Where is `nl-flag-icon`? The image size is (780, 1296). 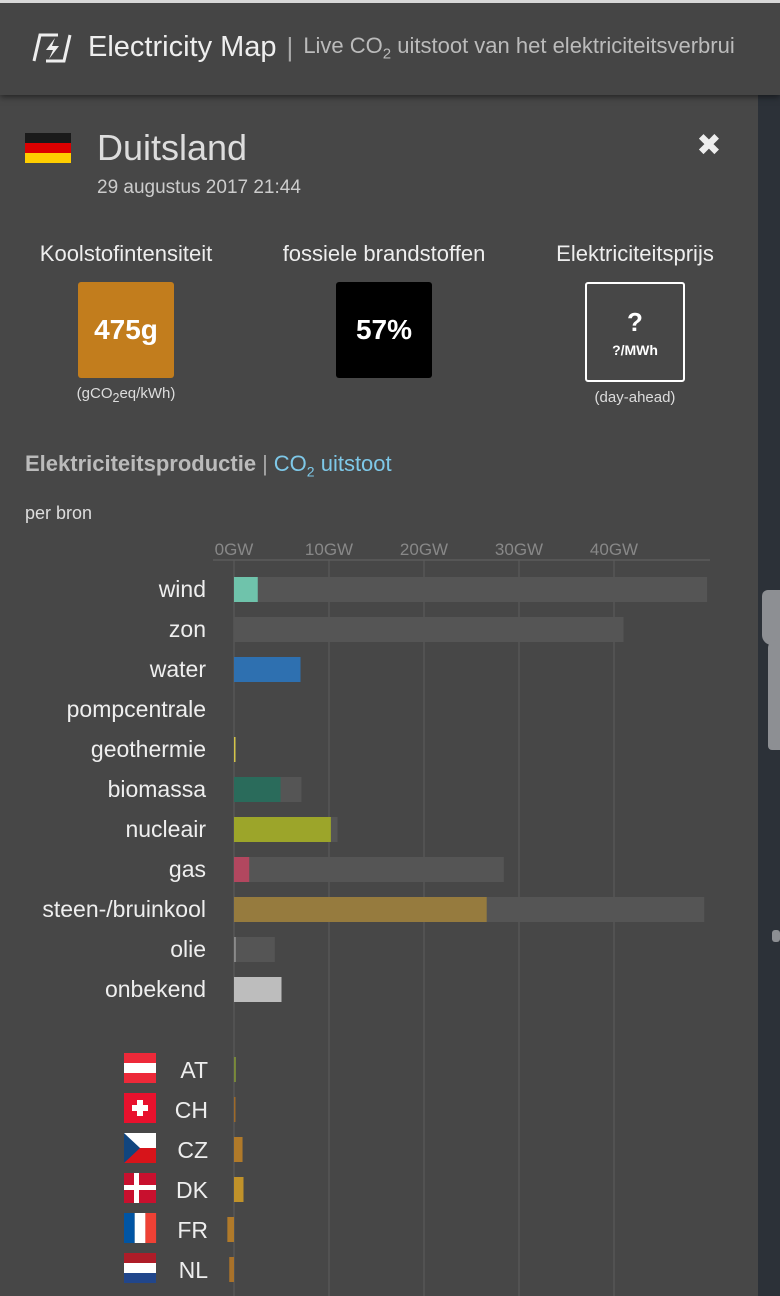 nl-flag-icon is located at coordinates (140, 1258).